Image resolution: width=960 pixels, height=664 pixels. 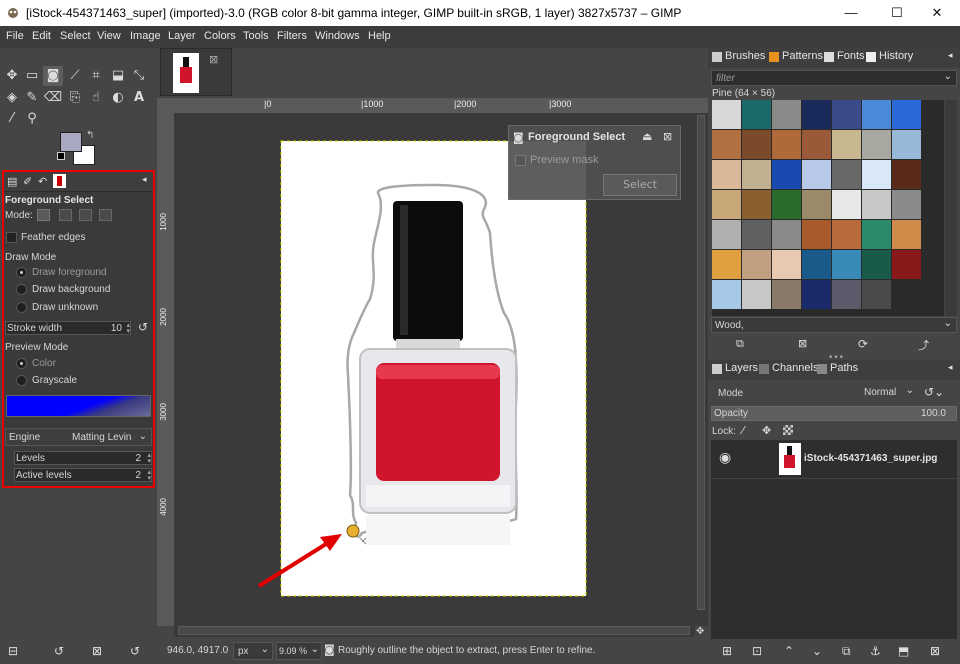 What do you see at coordinates (934, 392) in the screenshot?
I see `composite-mode-icon: ↺⌄` at bounding box center [934, 392].